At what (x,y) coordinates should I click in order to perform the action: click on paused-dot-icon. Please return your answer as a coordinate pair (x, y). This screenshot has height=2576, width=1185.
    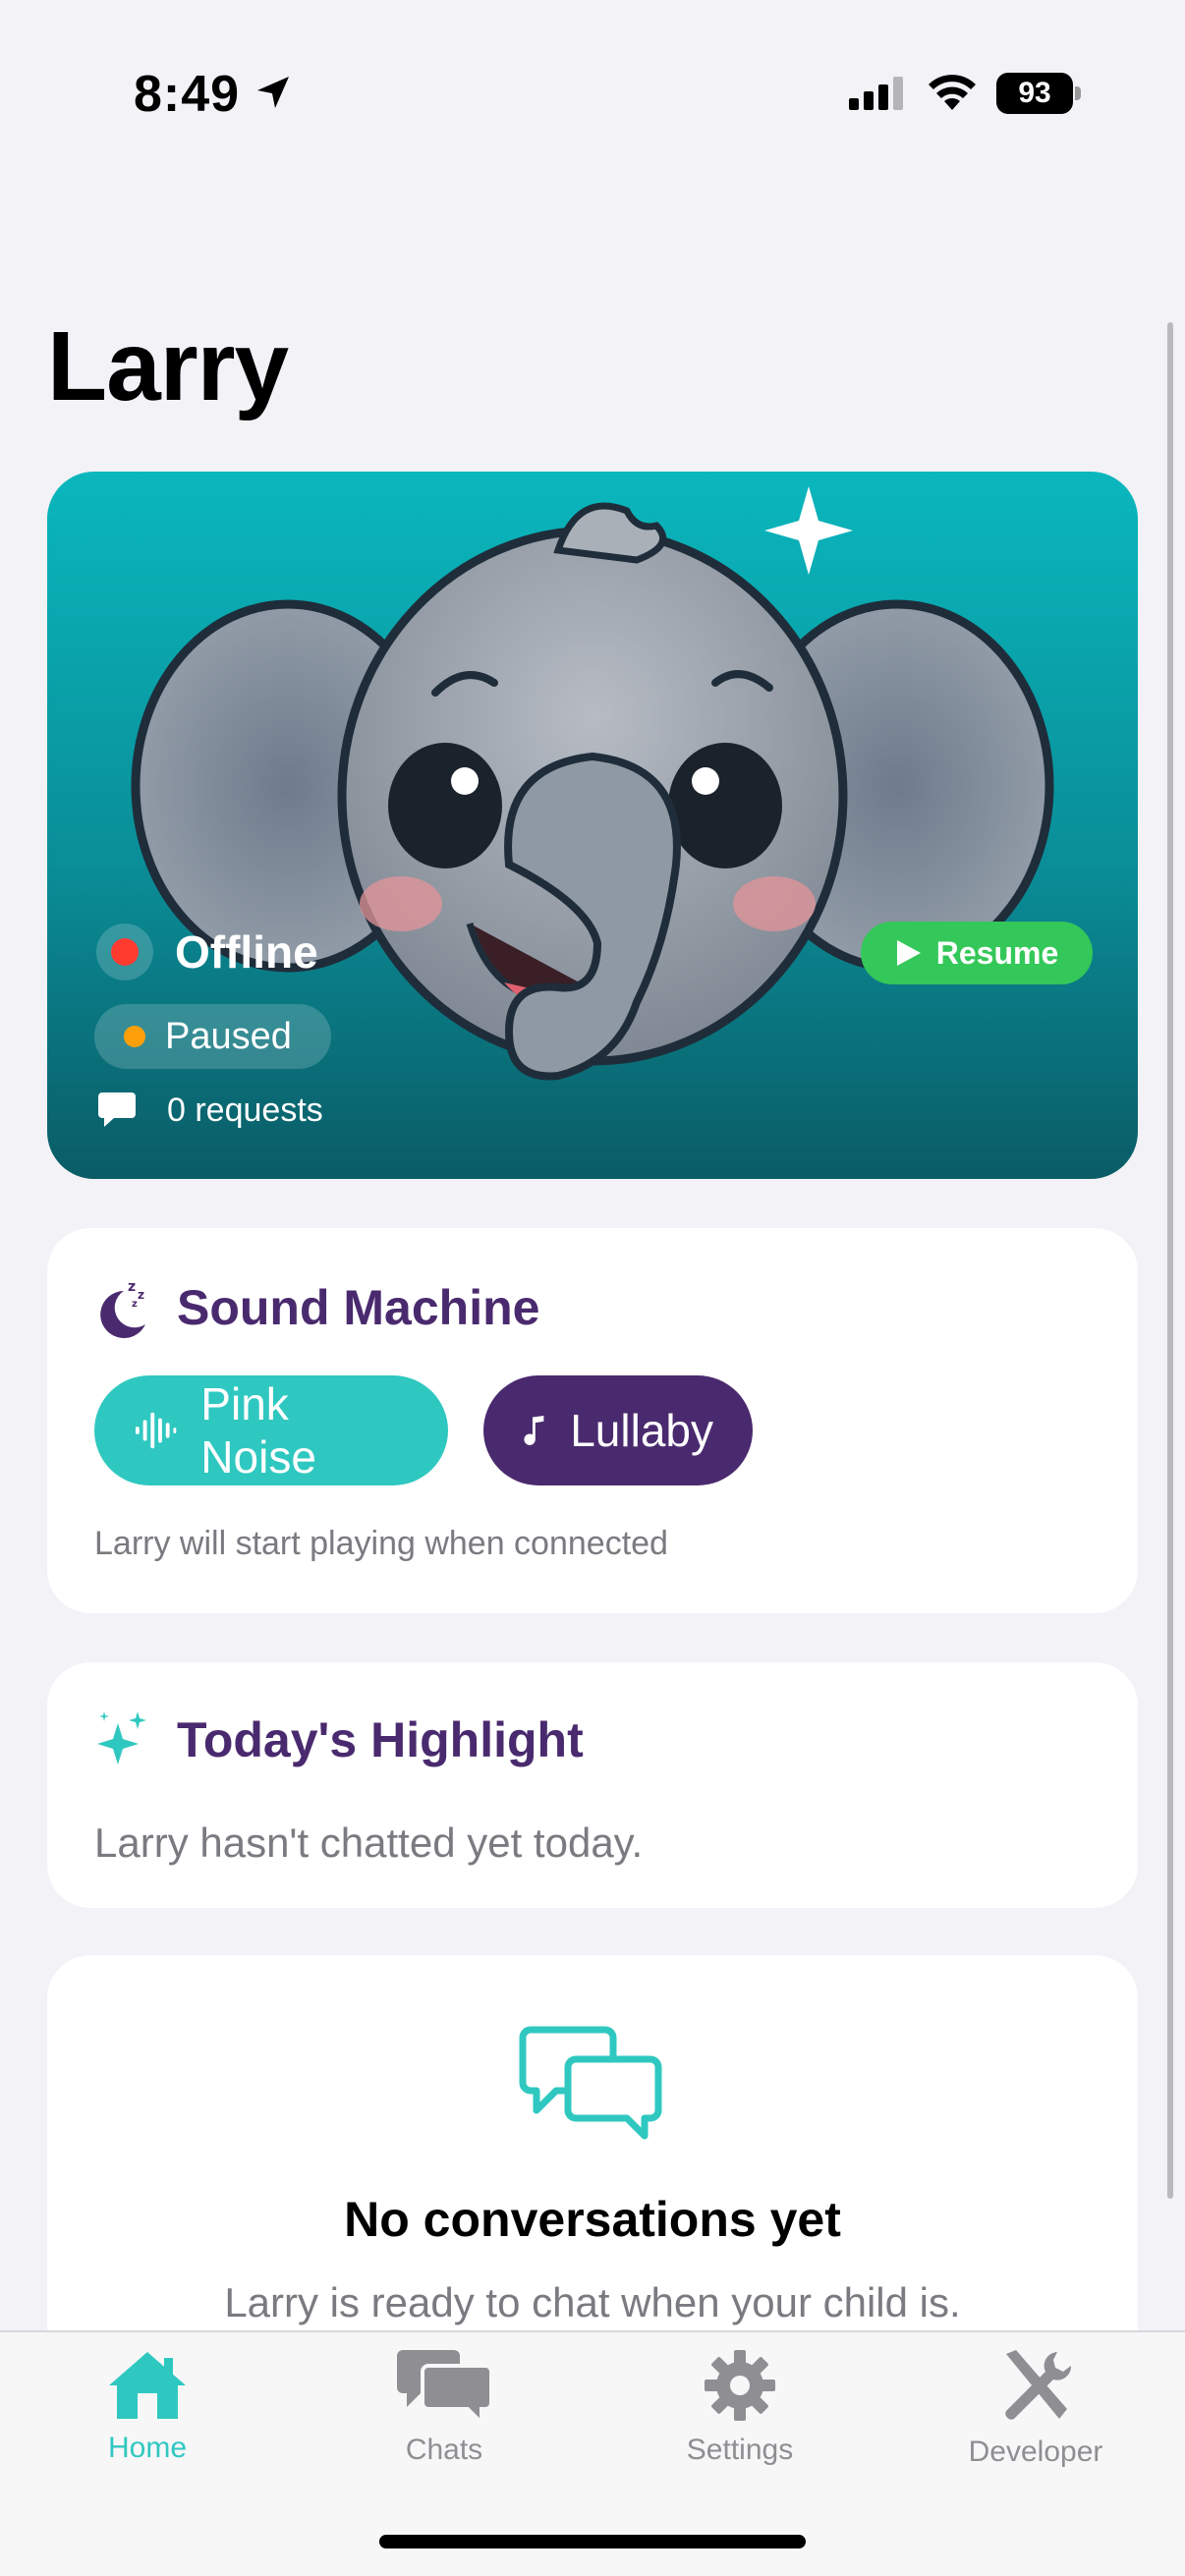
    Looking at the image, I should click on (135, 1036).